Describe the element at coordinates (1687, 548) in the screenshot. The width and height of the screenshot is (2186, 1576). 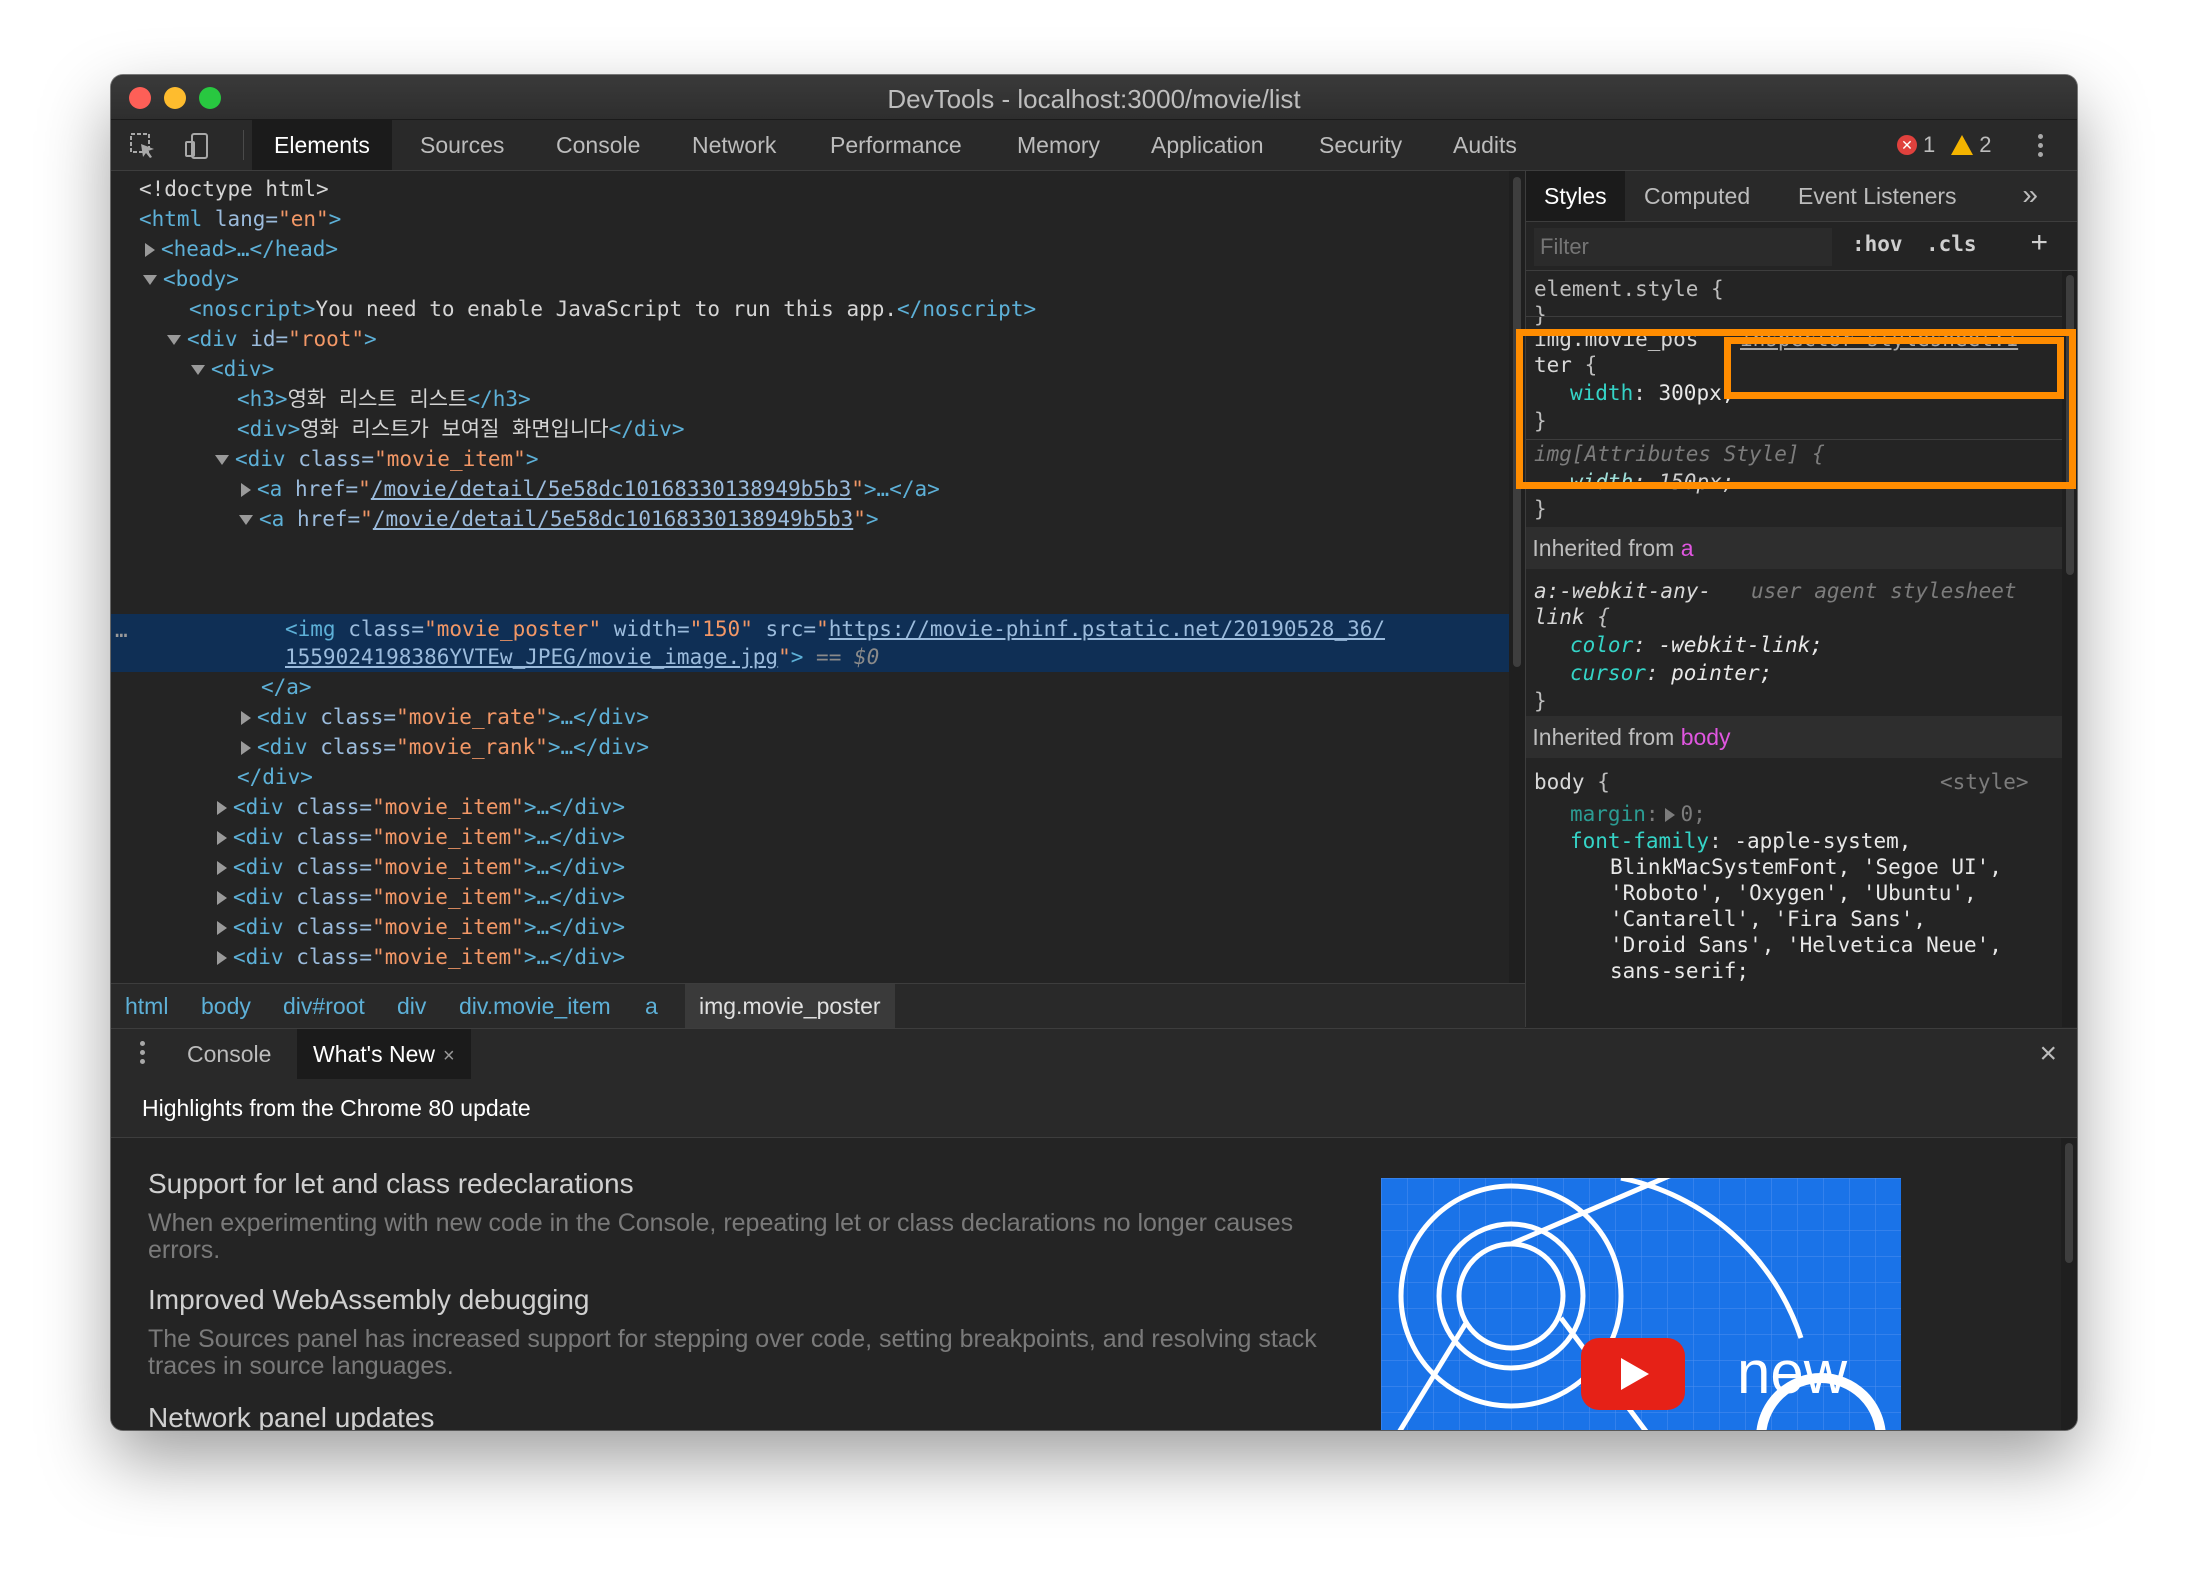
I see `inherited-tag-a: a` at that location.